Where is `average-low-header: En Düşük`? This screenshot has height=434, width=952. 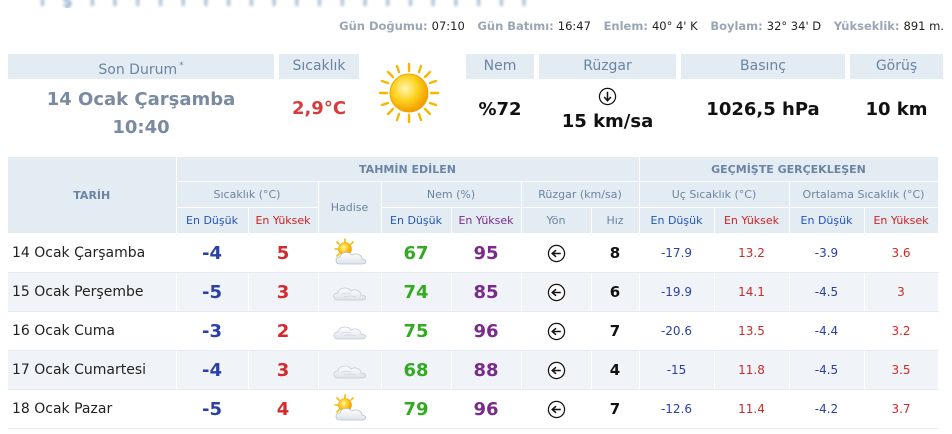
average-low-header: En Düşük is located at coordinates (827, 220).